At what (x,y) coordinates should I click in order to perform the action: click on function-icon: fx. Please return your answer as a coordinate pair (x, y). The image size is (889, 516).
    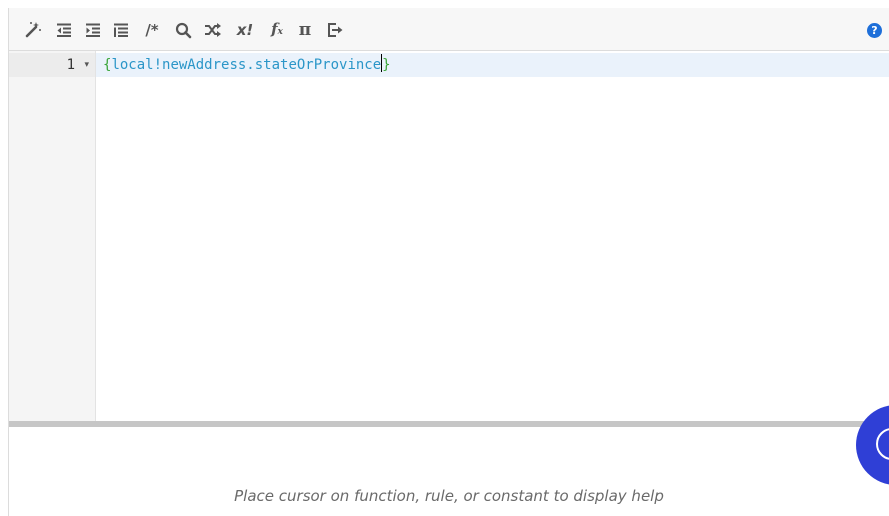
    Looking at the image, I should click on (277, 28).